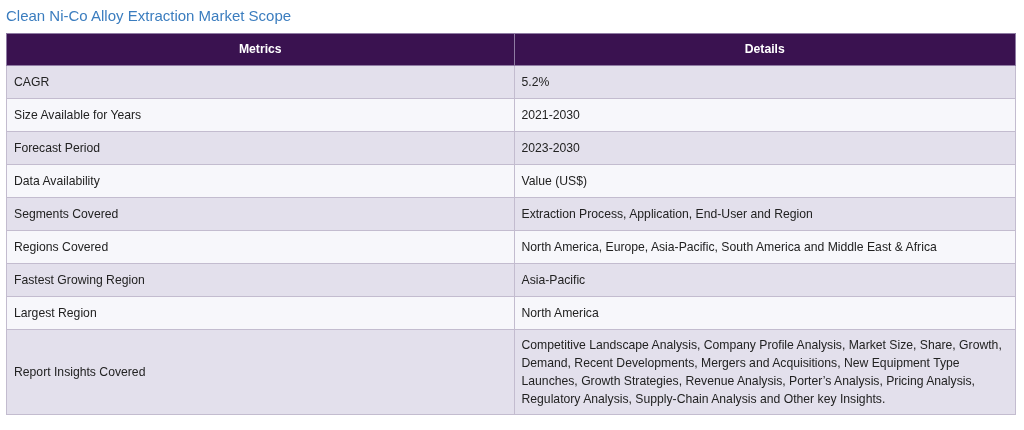  What do you see at coordinates (260, 148) in the screenshot?
I see `table-cell: Forecast Period` at bounding box center [260, 148].